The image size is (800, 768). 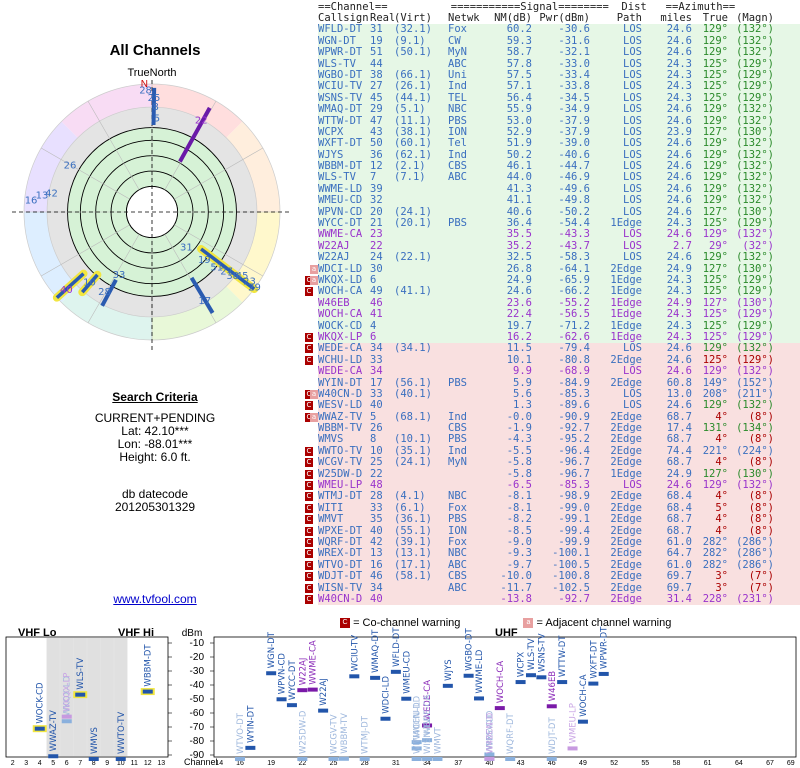 What do you see at coordinates (365, 763) in the screenshot?
I see `x-tick-label: 28` at bounding box center [365, 763].